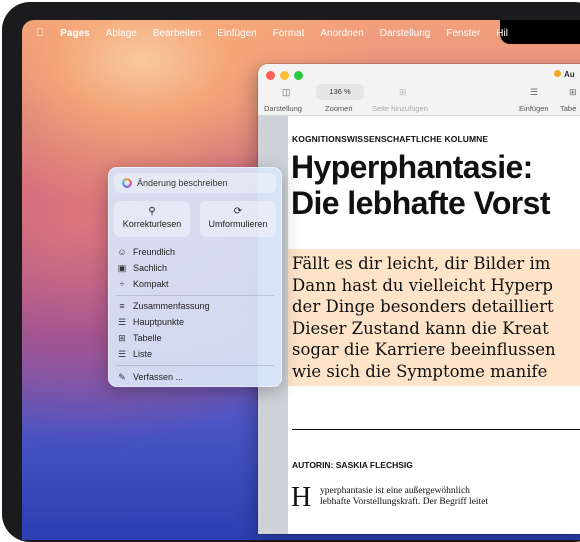 The height and width of the screenshot is (542, 580). I want to click on headline-line: Hyperphantasie:, so click(412, 167).